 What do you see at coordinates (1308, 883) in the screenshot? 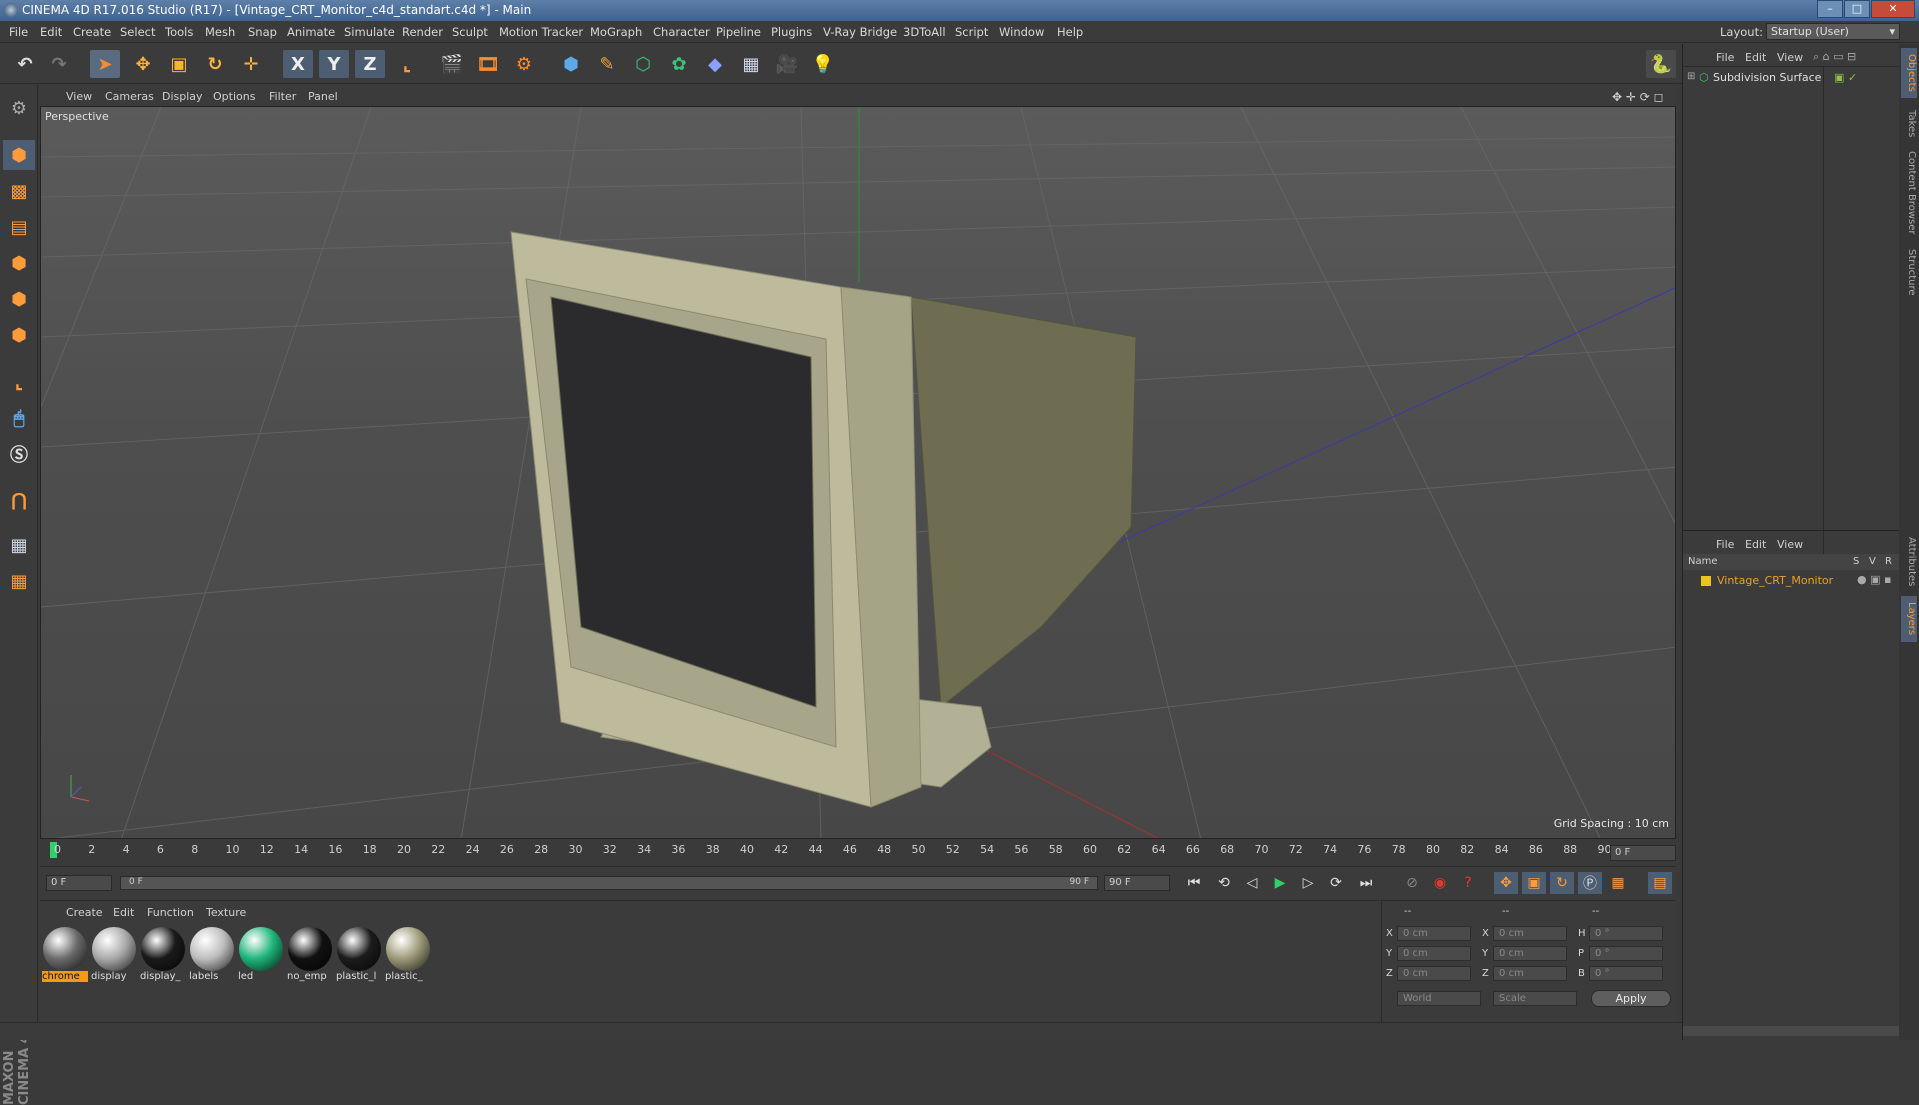
I see `step-forward-icon: ▷` at bounding box center [1308, 883].